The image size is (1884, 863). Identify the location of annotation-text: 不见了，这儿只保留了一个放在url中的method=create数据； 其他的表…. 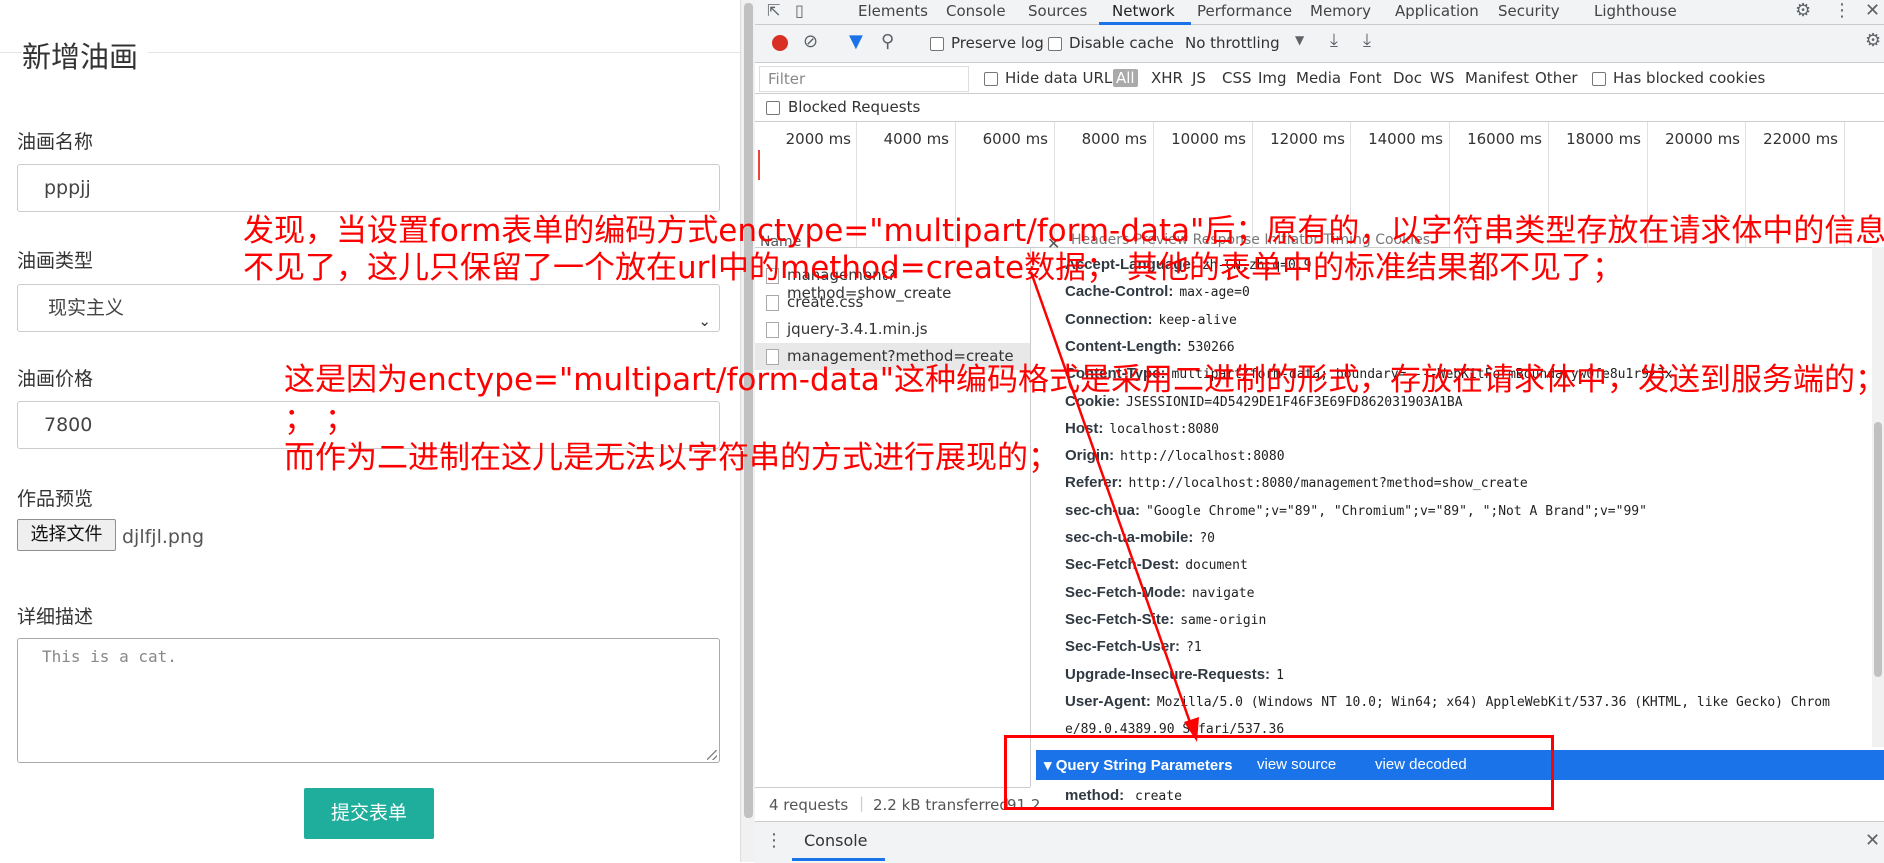
(933, 268).